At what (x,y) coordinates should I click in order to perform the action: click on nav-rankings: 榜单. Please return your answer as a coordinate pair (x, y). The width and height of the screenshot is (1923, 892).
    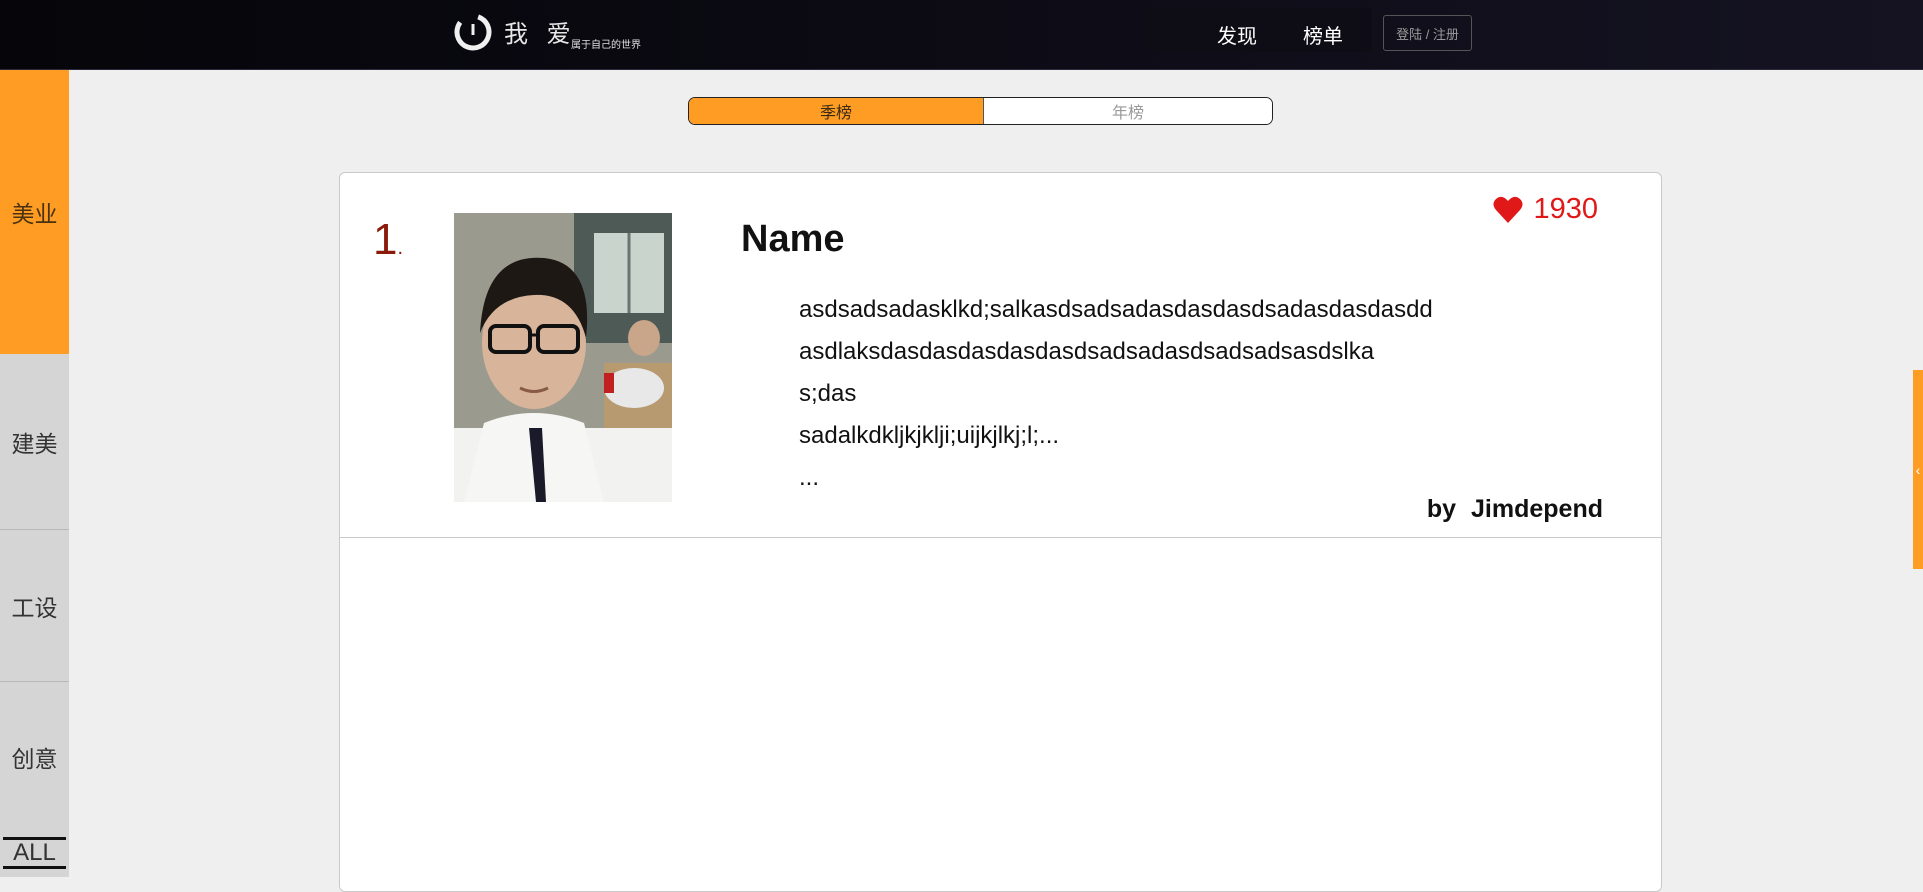
    Looking at the image, I should click on (1323, 34).